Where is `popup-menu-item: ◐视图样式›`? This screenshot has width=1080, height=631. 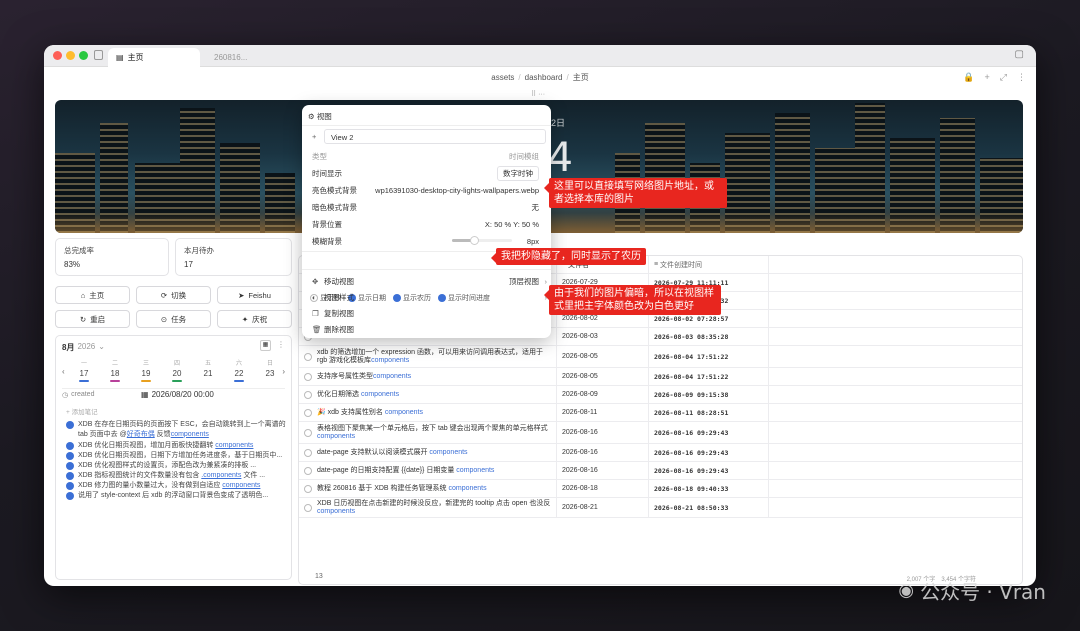 popup-menu-item: ◐视图样式› is located at coordinates (429, 297).